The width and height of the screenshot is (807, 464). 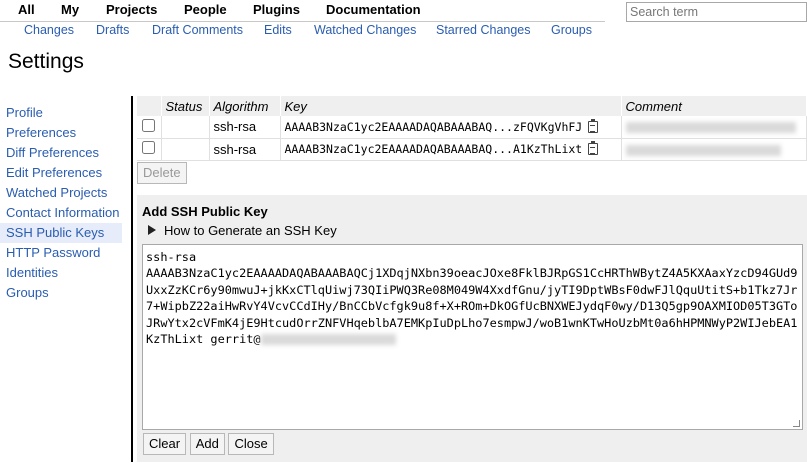 I want to click on column-header-key: Key, so click(x=451, y=106).